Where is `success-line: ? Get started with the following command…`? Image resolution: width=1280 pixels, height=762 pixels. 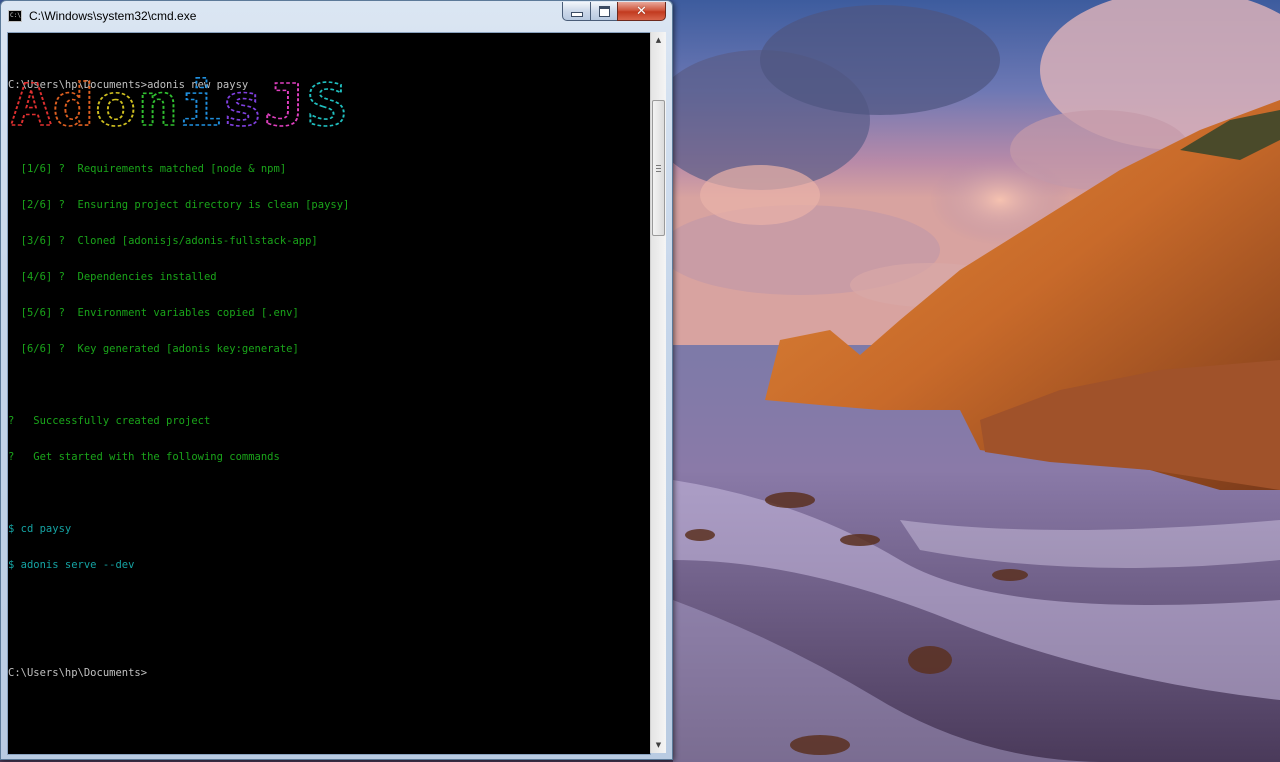 success-line: ? Get started with the following command… is located at coordinates (144, 457).